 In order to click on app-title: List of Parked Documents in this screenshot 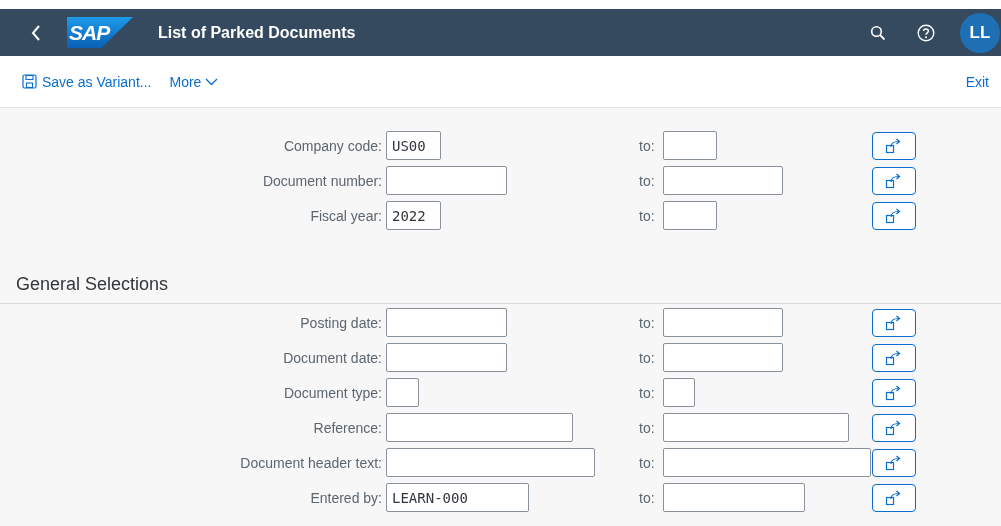, I will do `click(257, 32)`.